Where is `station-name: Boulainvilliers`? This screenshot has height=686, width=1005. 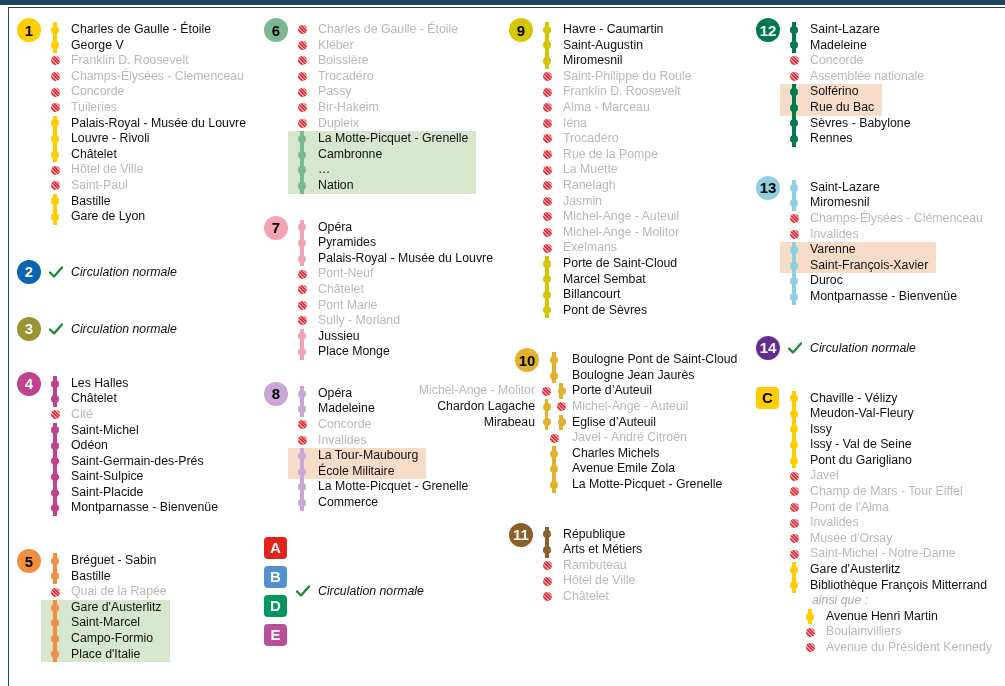 station-name: Boulainvilliers is located at coordinates (863, 632).